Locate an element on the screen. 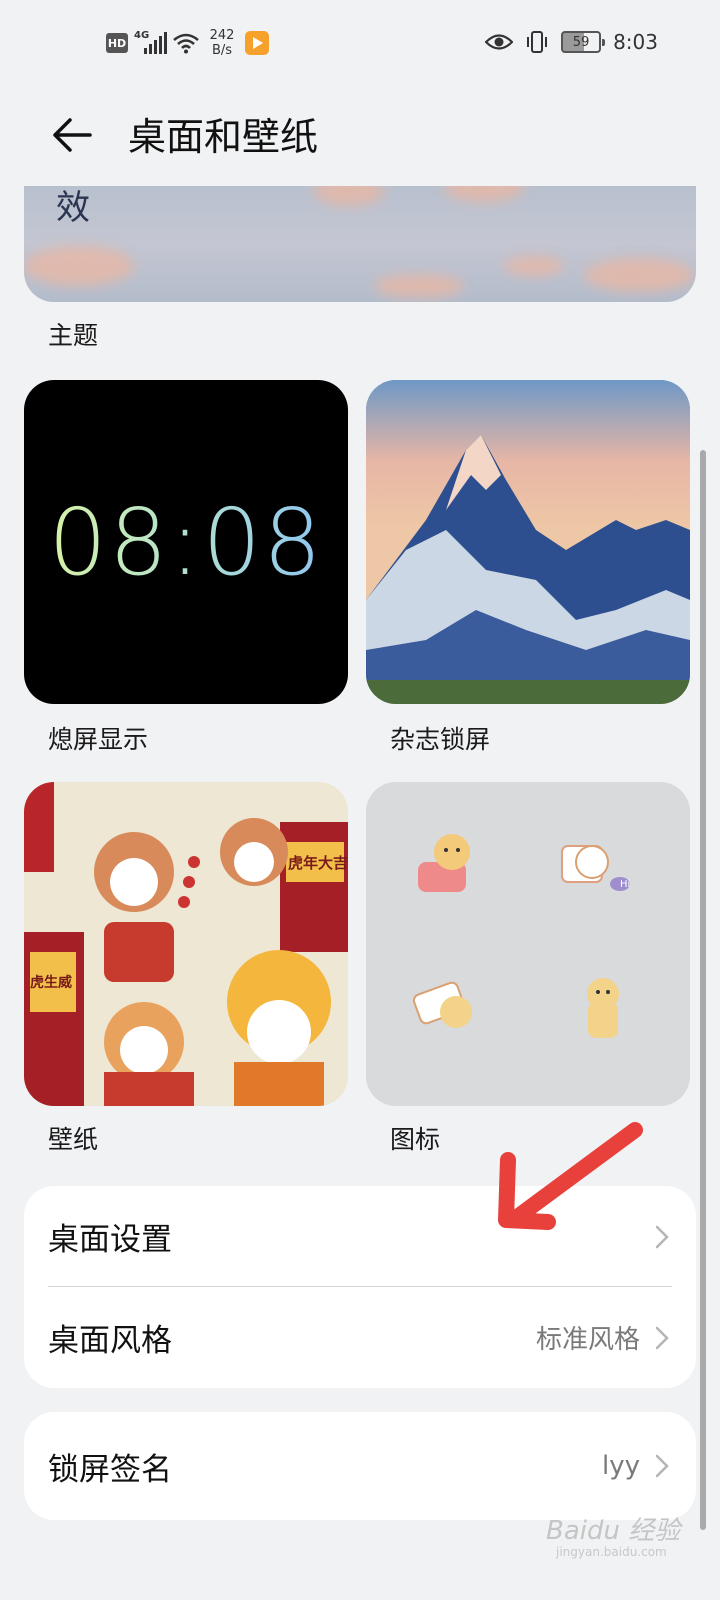 The height and width of the screenshot is (1600, 720). always-on-display-tile: 08:08 is located at coordinates (186, 542).